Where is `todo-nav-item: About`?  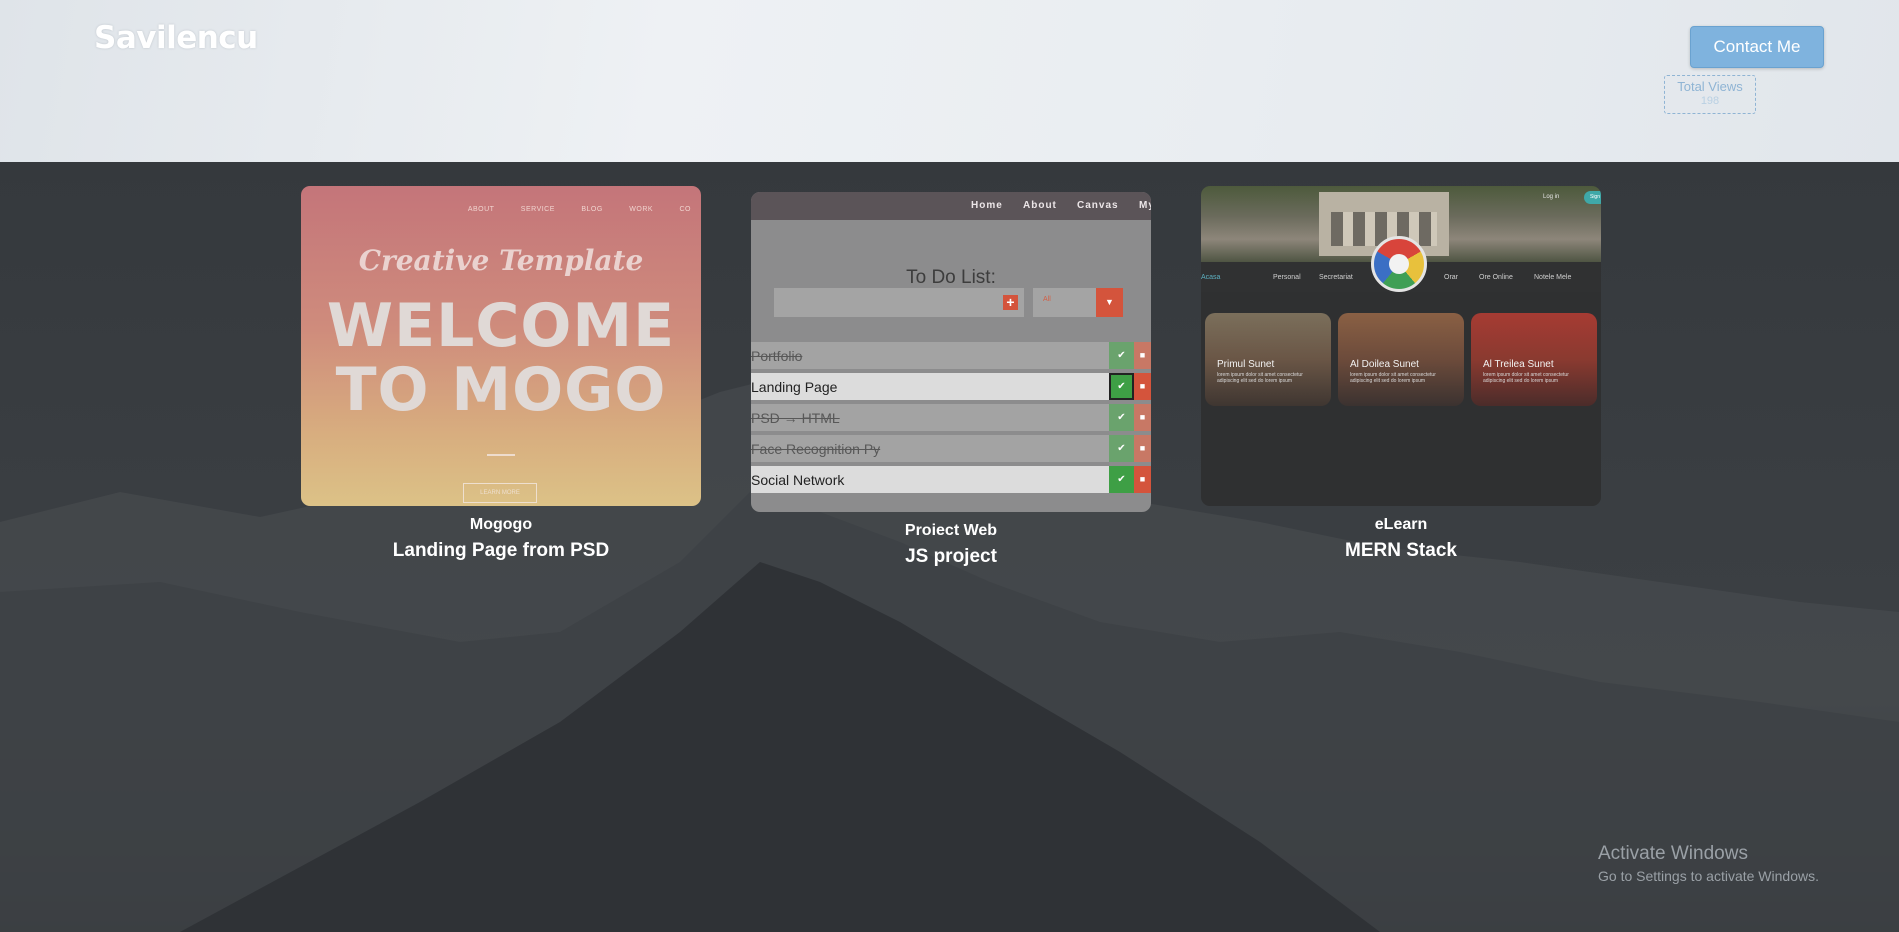
todo-nav-item: About is located at coordinates (1040, 205).